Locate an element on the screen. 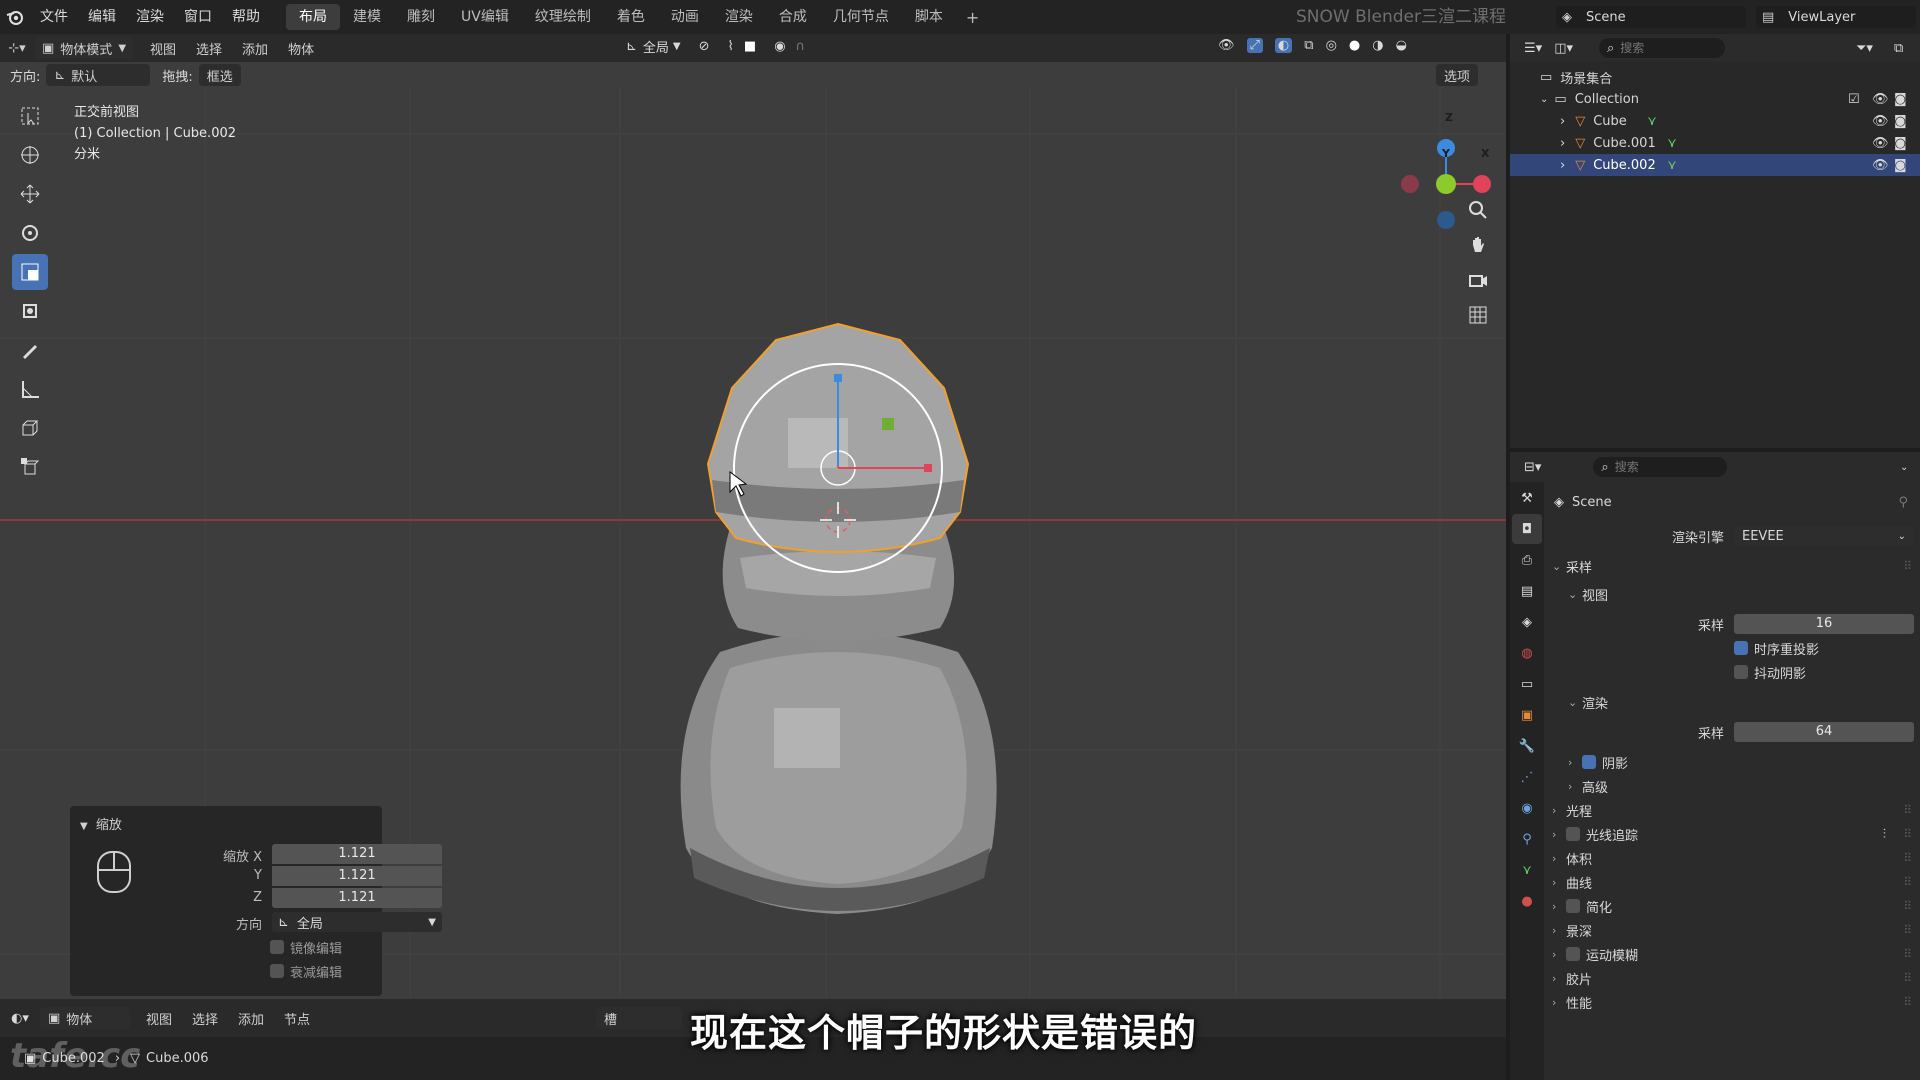  simplify-checkbox is located at coordinates (1573, 906).